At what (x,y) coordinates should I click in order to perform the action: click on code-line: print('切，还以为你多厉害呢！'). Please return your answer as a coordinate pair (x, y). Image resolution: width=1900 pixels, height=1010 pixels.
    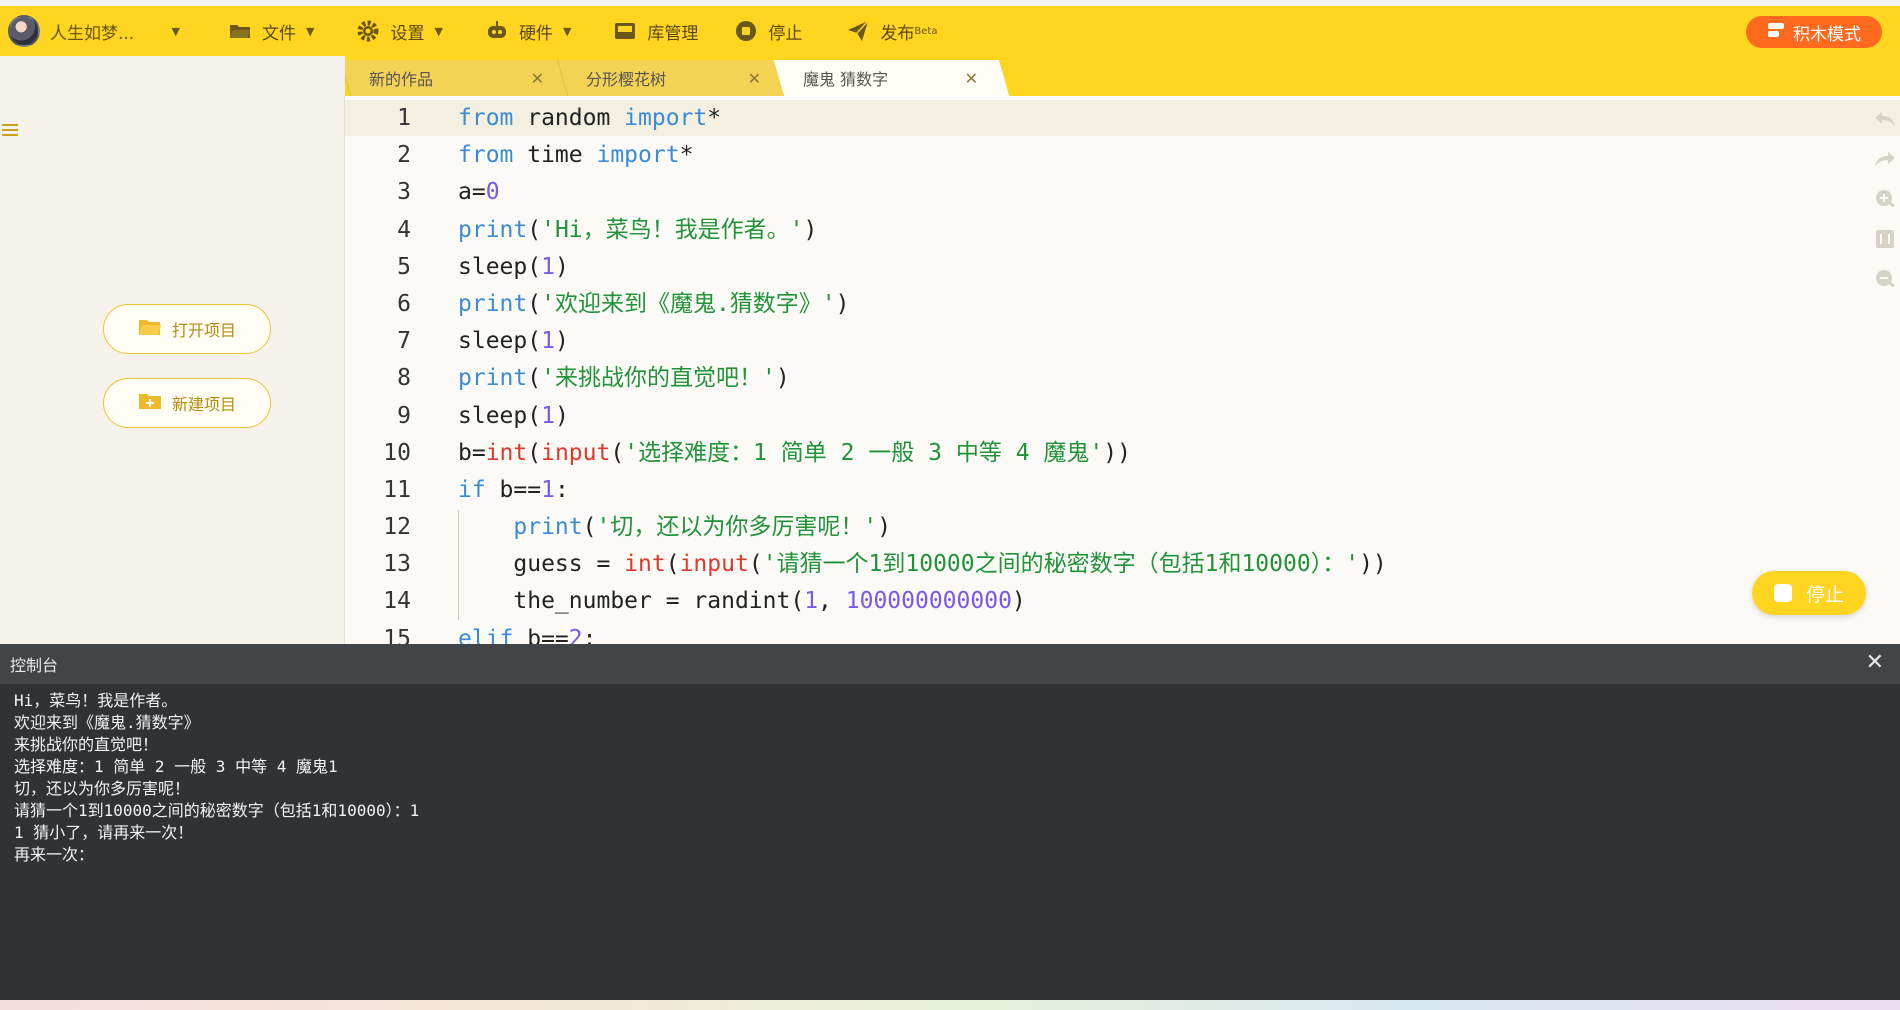
    Looking at the image, I should click on (702, 527).